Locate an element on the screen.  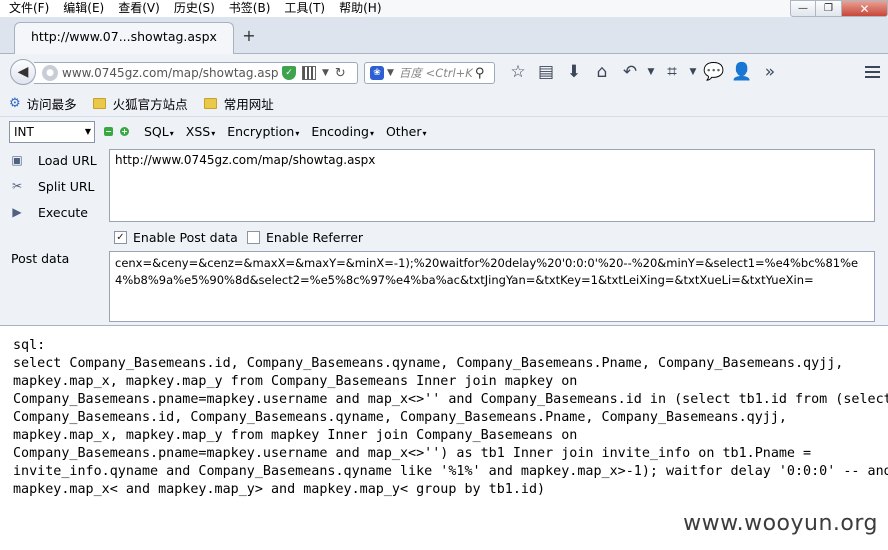
menu-help: 帮助(H) is located at coordinates (358, 8).